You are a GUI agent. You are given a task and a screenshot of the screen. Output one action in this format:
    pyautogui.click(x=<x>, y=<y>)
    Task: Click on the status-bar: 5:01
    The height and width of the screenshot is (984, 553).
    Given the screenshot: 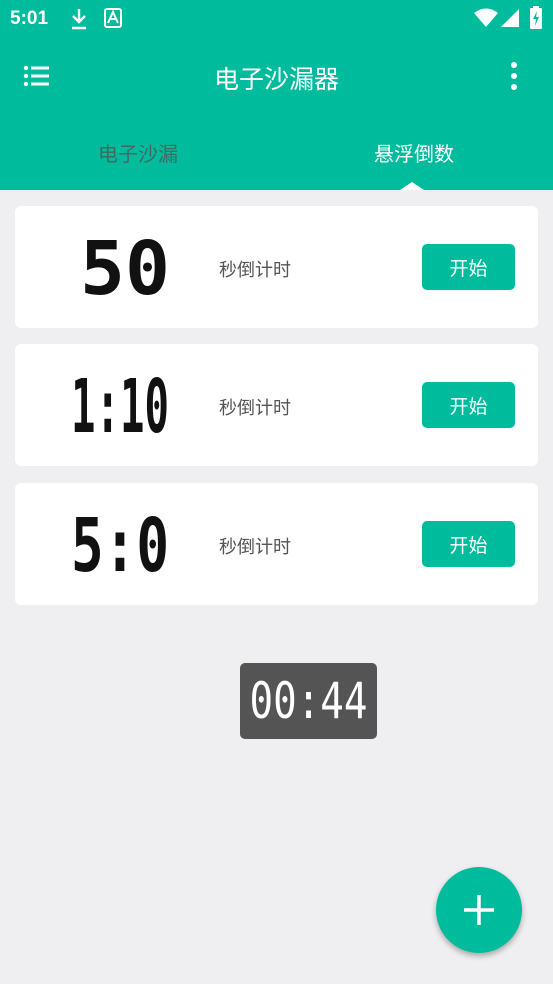 What is the action you would take?
    pyautogui.click(x=276, y=19)
    